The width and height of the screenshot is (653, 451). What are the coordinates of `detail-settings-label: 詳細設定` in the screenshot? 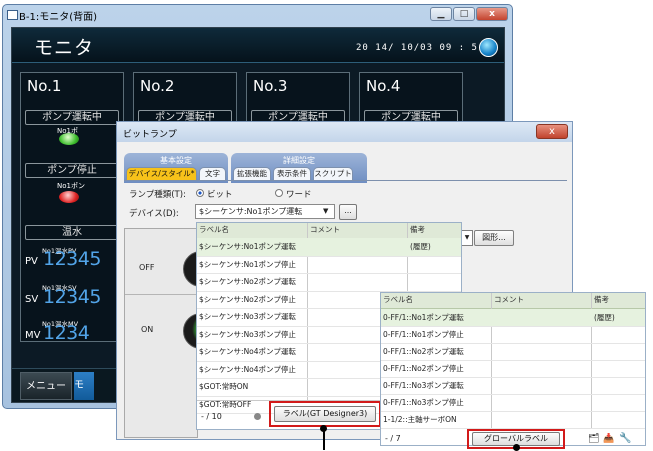 It's located at (299, 160).